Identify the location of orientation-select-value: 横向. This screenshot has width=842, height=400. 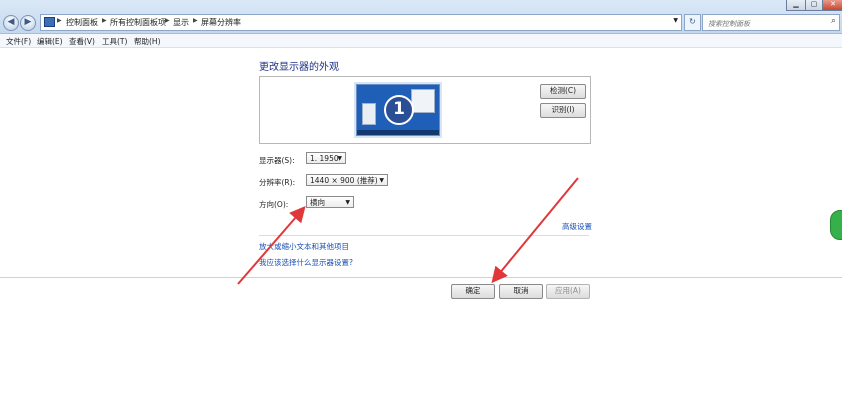
(317, 202).